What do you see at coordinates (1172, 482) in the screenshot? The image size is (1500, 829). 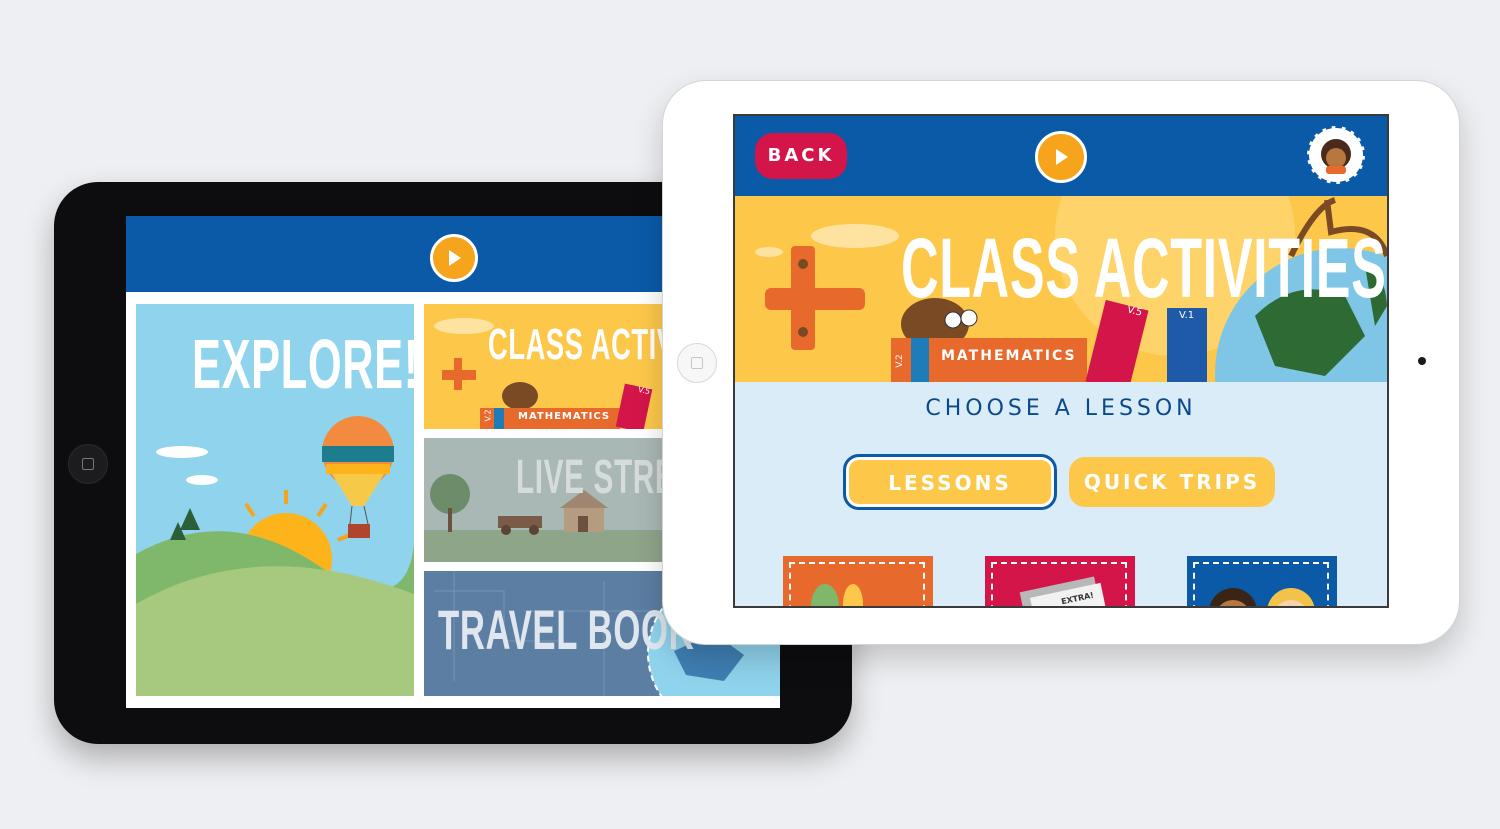 I see `tab-quick-trips: QUICK TRIPS` at bounding box center [1172, 482].